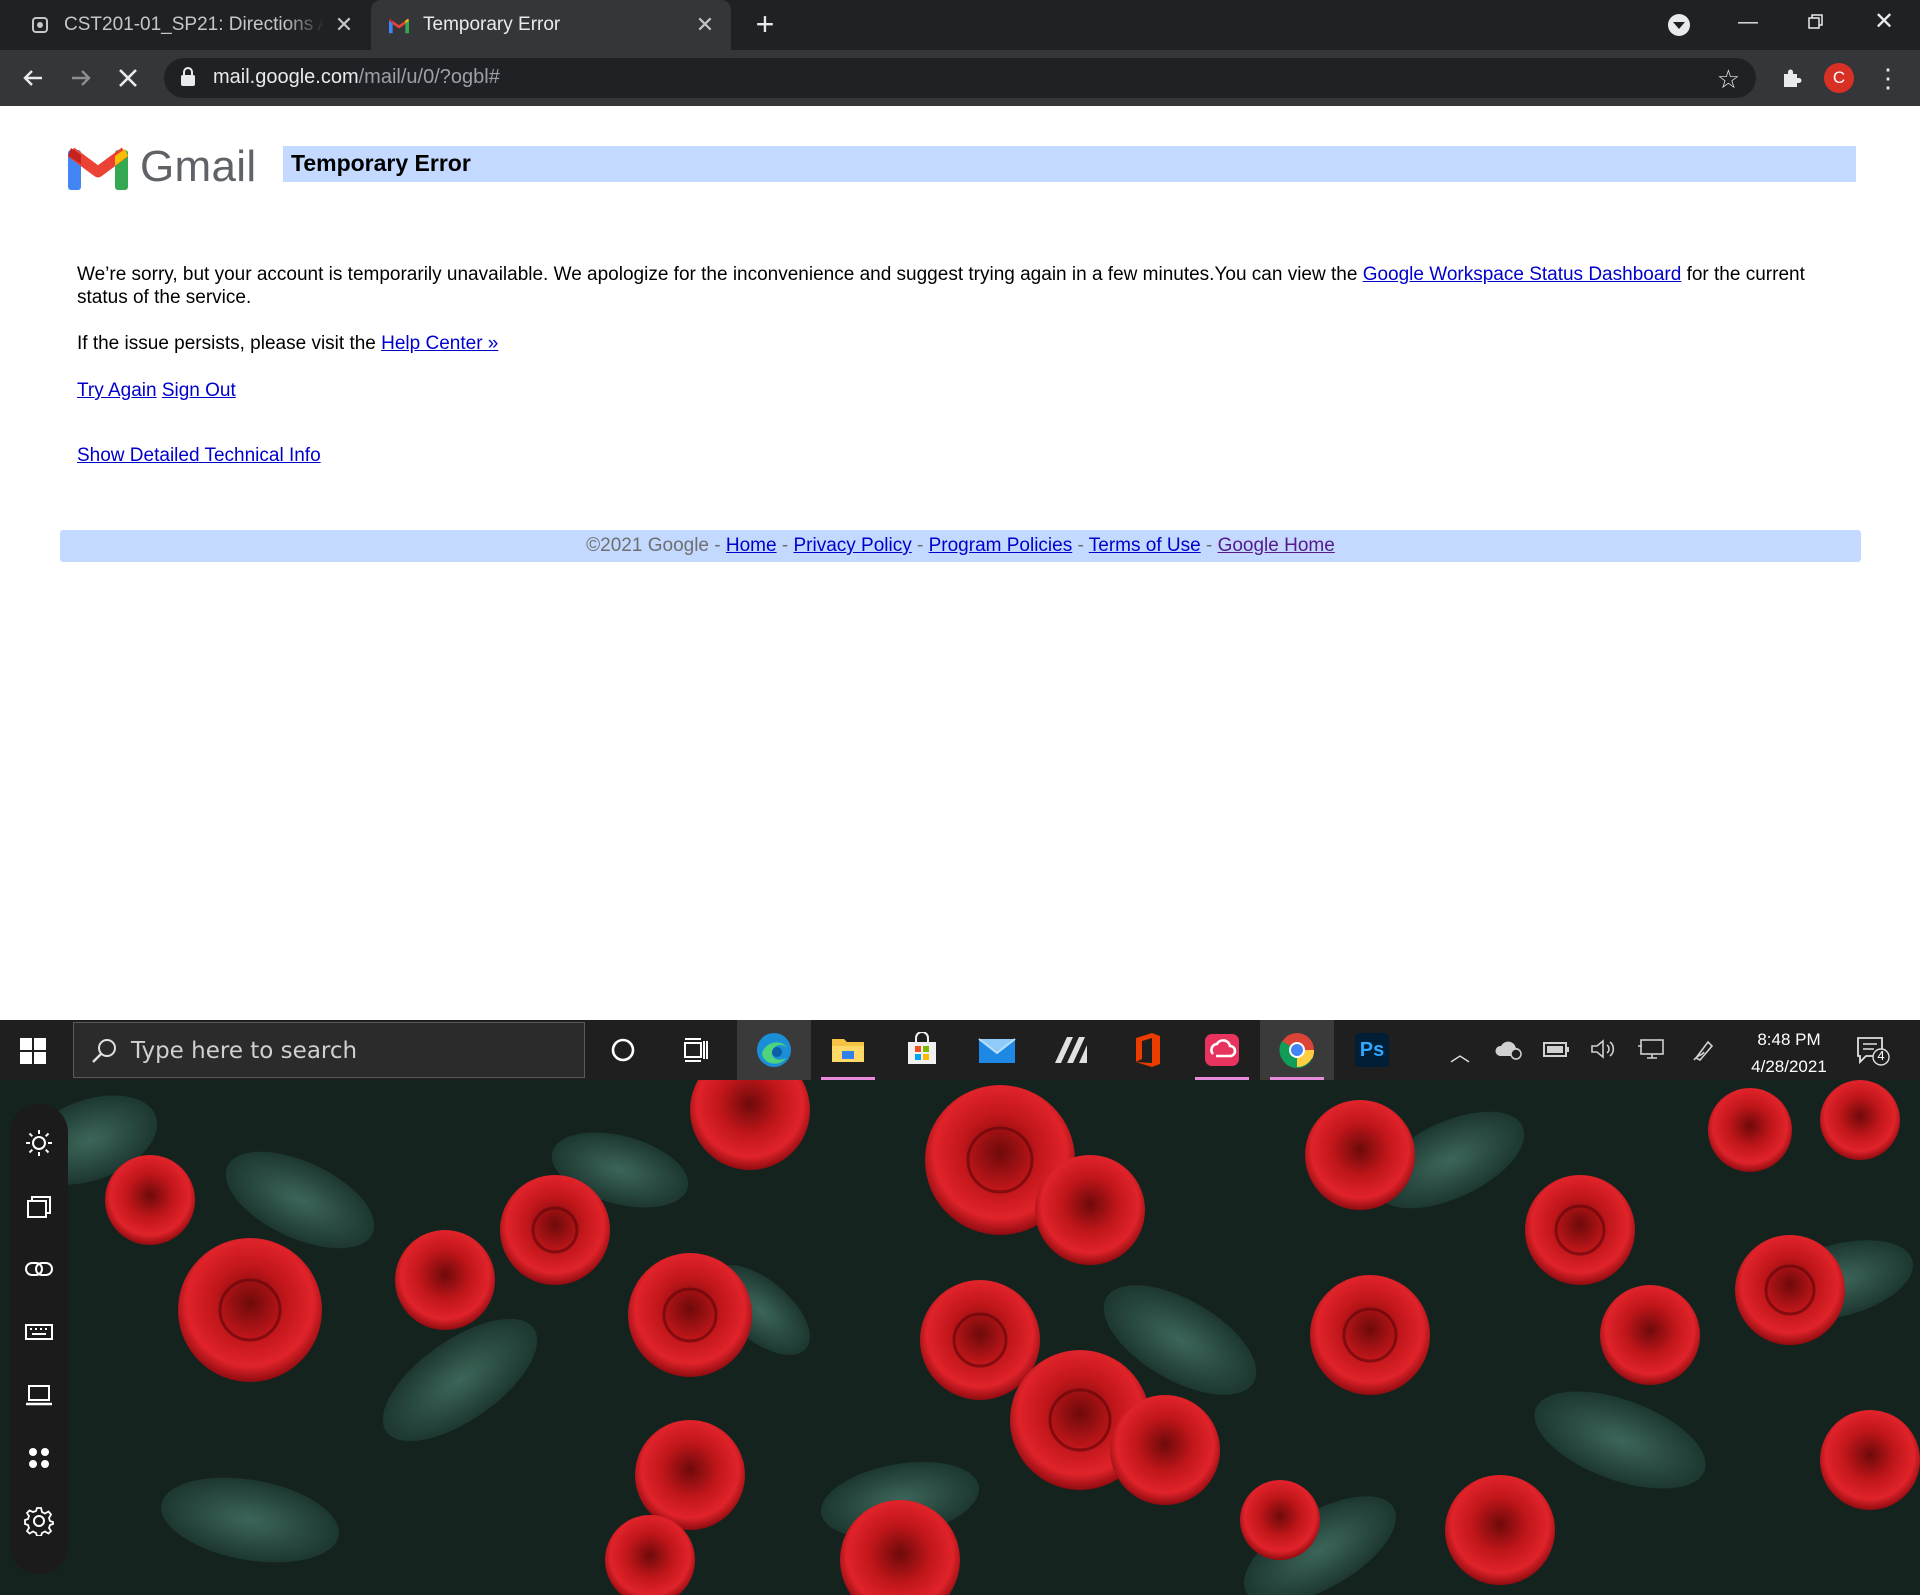 This screenshot has height=1595, width=1920. Describe the element at coordinates (1792, 78) in the screenshot. I see `extensions-puzzle-icon` at that location.